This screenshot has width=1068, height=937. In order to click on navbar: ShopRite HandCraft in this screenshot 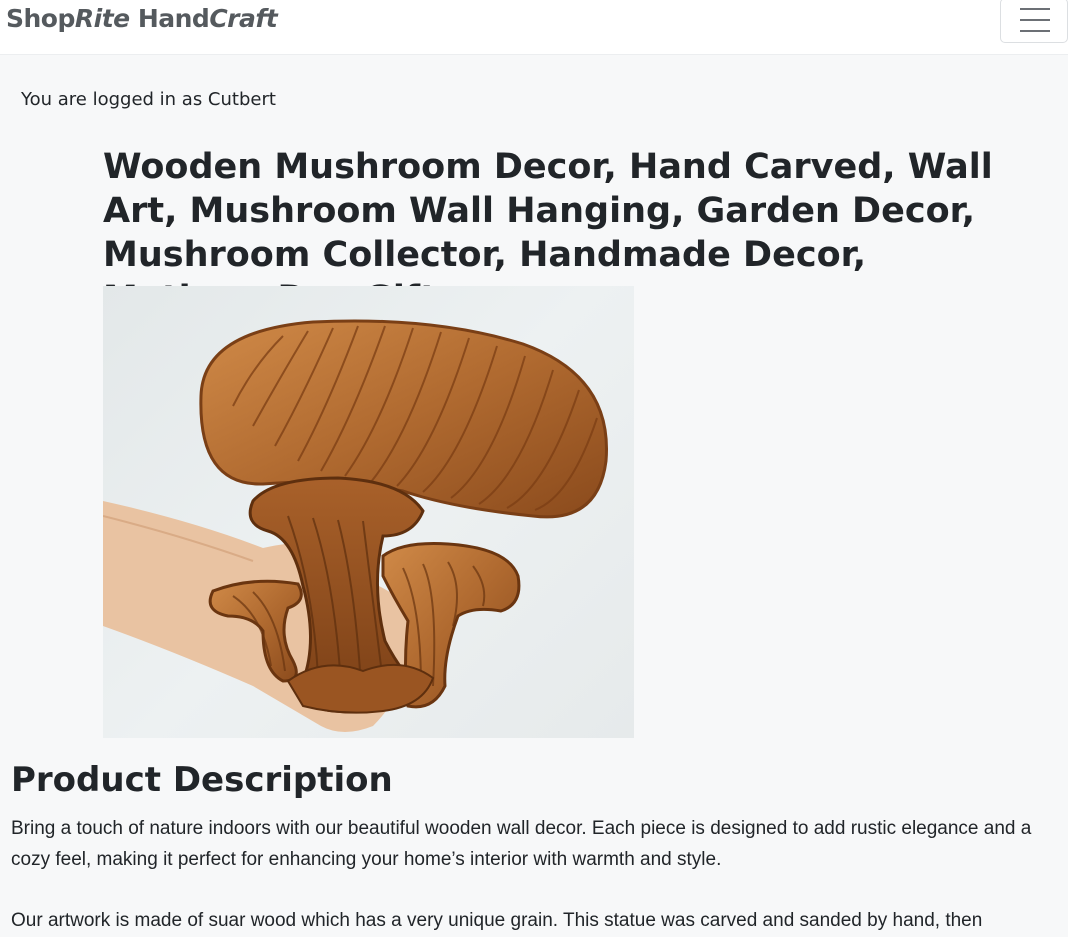, I will do `click(534, 27)`.